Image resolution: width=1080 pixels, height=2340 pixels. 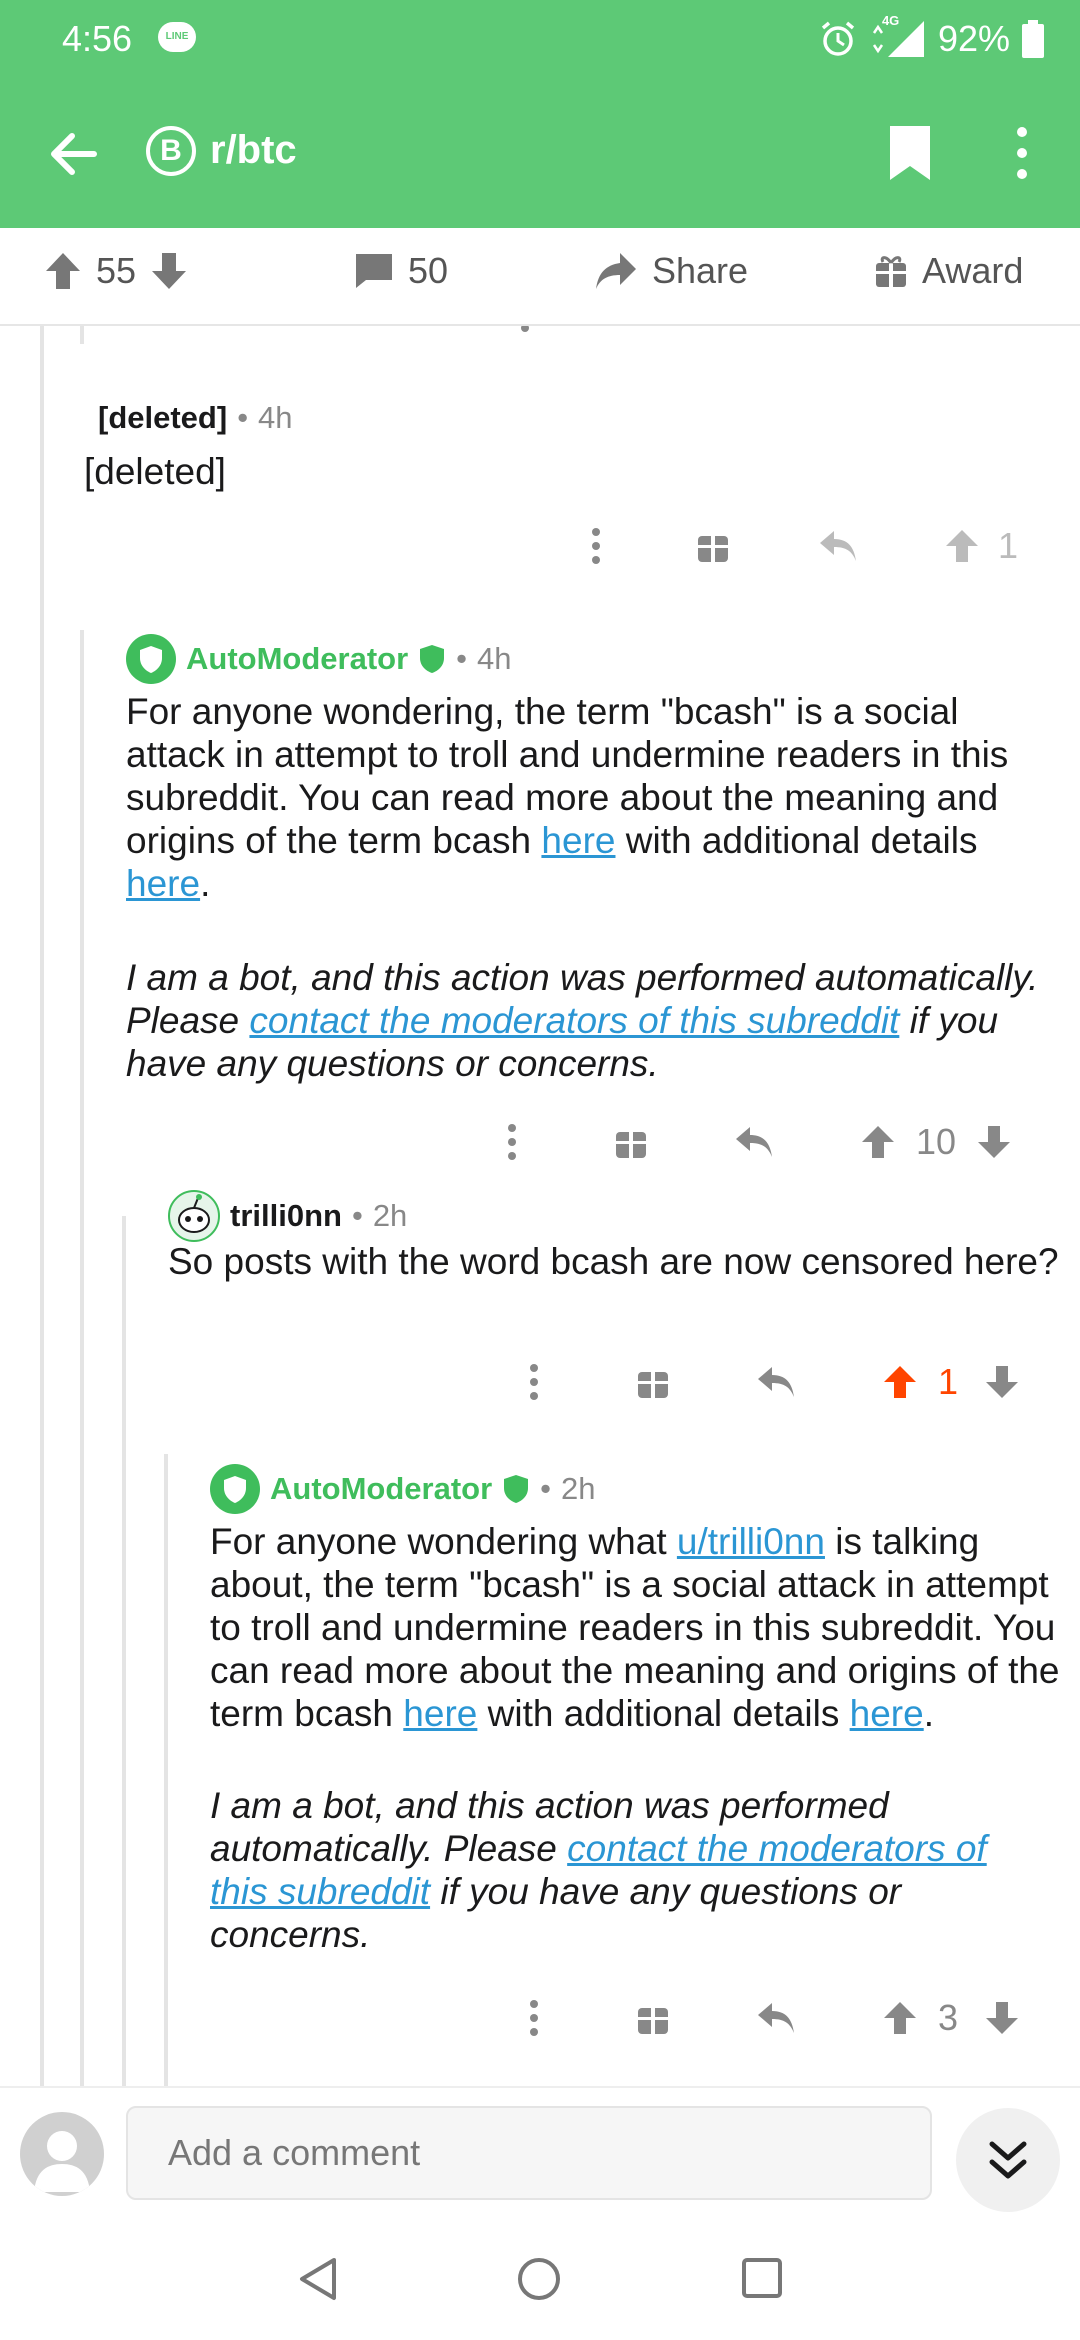 What do you see at coordinates (900, 1382) in the screenshot?
I see `upvote-arrow-icon-active` at bounding box center [900, 1382].